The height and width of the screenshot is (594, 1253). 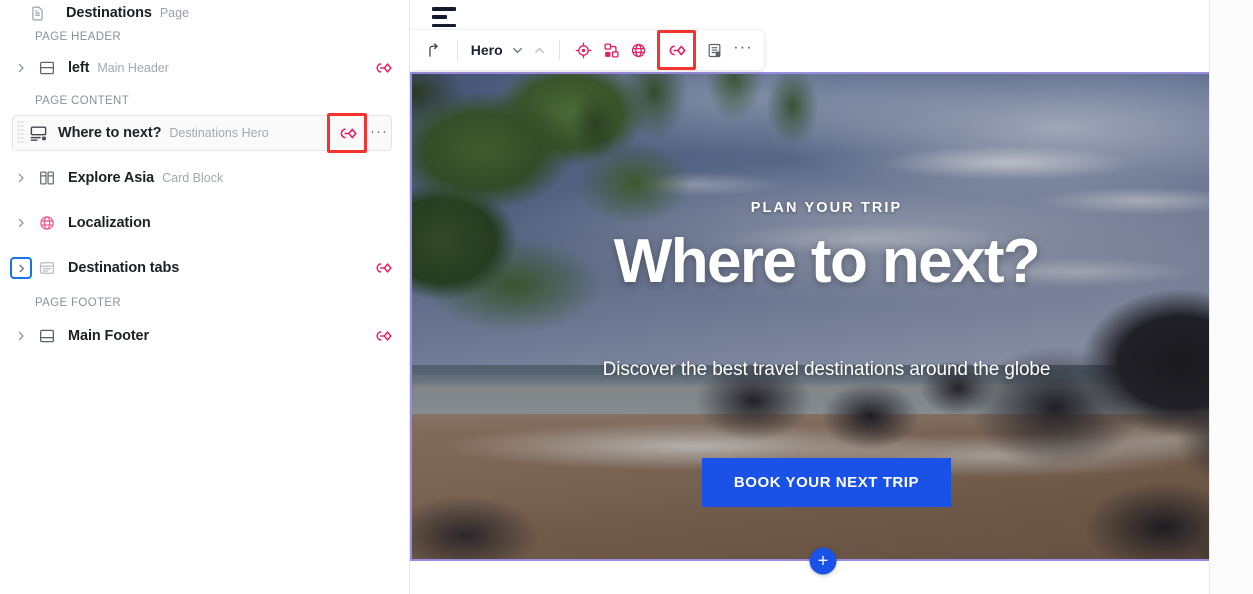 What do you see at coordinates (78, 303) in the screenshot?
I see `section-label-page-footer: PAGE FOOTER` at bounding box center [78, 303].